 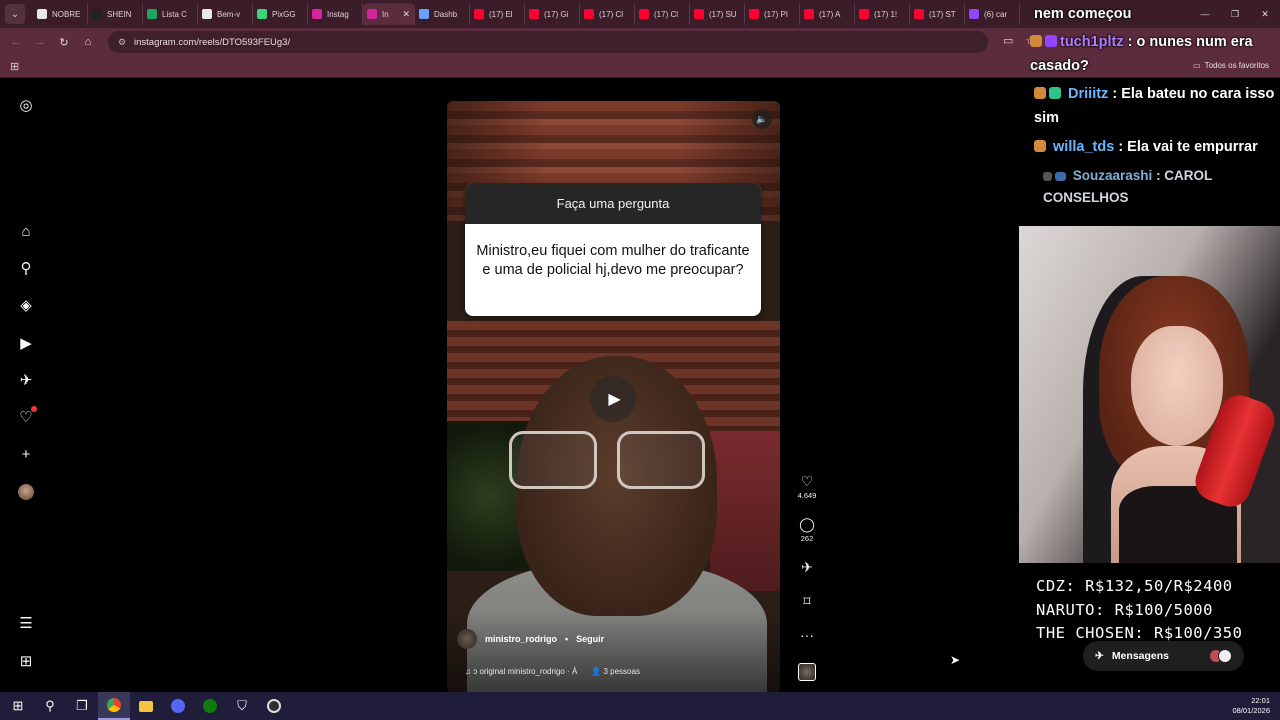 What do you see at coordinates (40, 42) in the screenshot?
I see `forward-icon: →` at bounding box center [40, 42].